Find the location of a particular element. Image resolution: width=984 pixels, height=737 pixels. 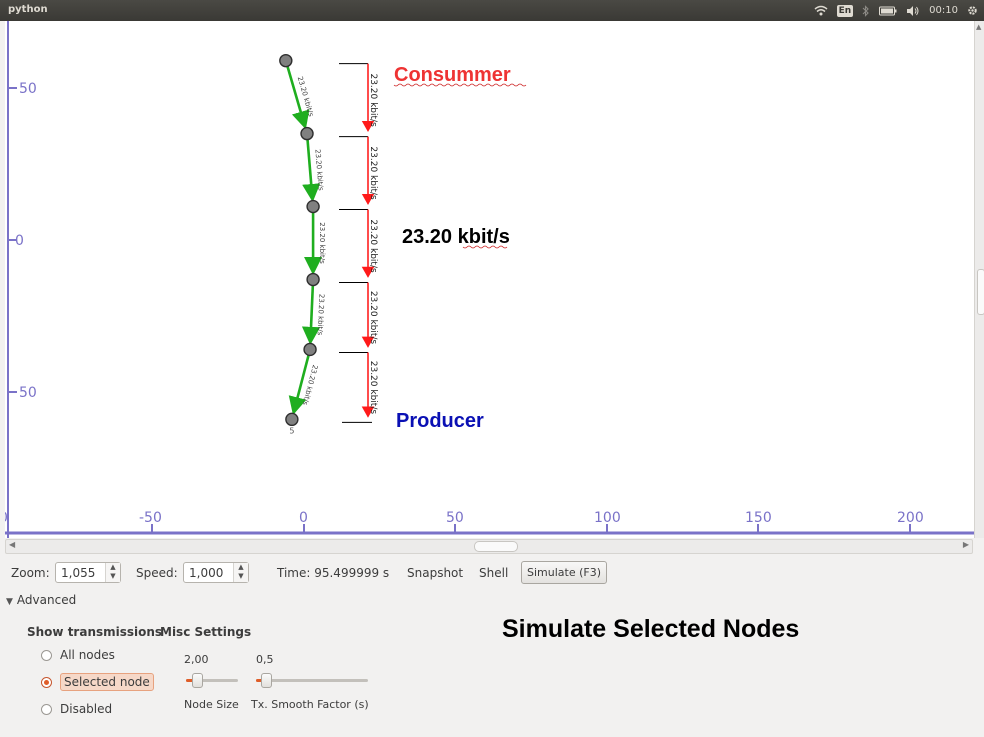

x-tick-label: -50 is located at coordinates (150, 518).